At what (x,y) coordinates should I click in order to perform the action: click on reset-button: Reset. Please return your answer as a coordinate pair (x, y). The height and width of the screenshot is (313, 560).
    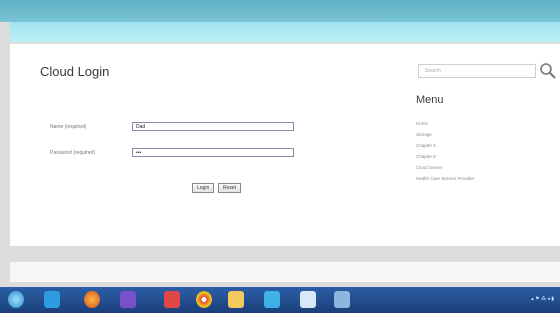
    Looking at the image, I should click on (230, 188).